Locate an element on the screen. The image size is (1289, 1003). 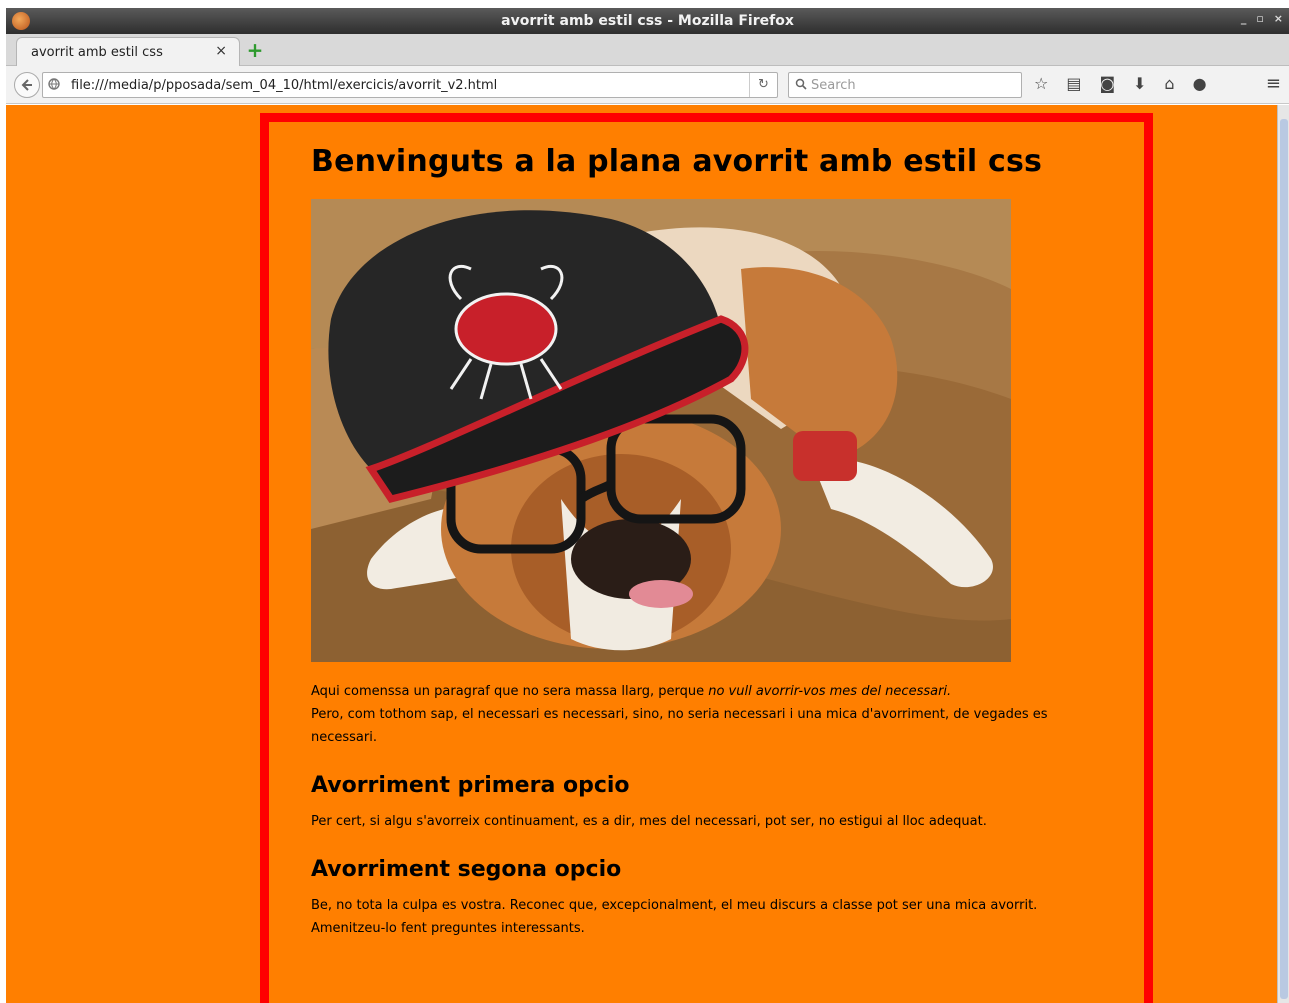
bookmarks-menu-icon: ▤ is located at coordinates (1073, 83).